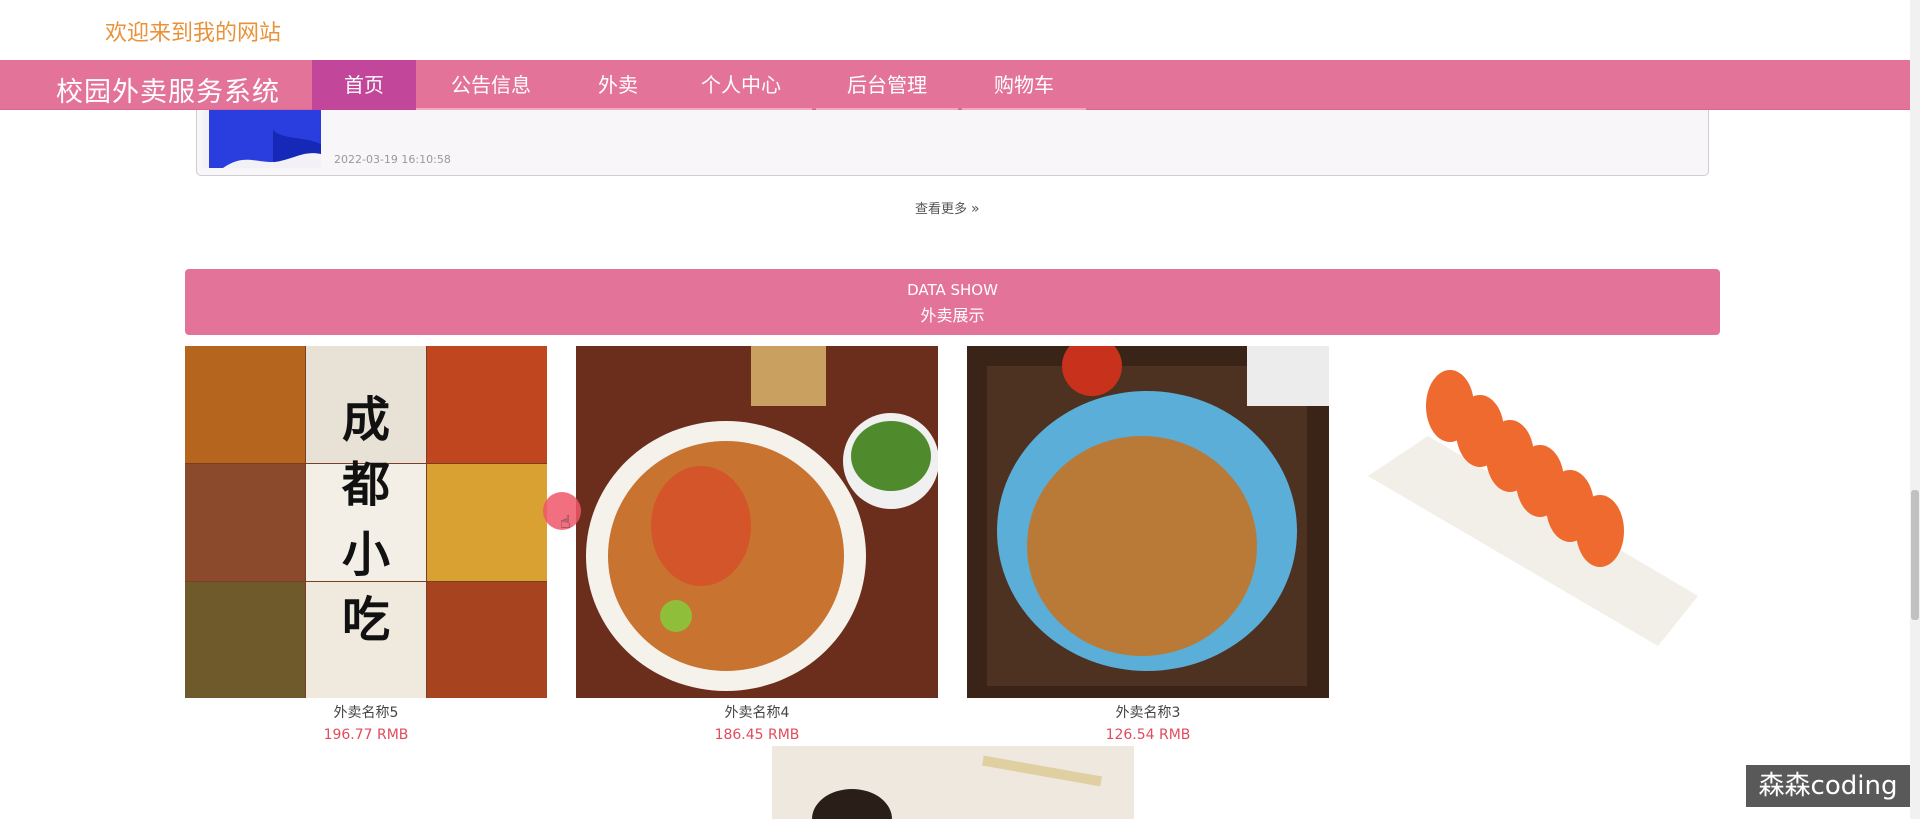 Image resolution: width=1920 pixels, height=819 pixels. What do you see at coordinates (565, 522) in the screenshot?
I see `hand-cursor-icon: ☝` at bounding box center [565, 522].